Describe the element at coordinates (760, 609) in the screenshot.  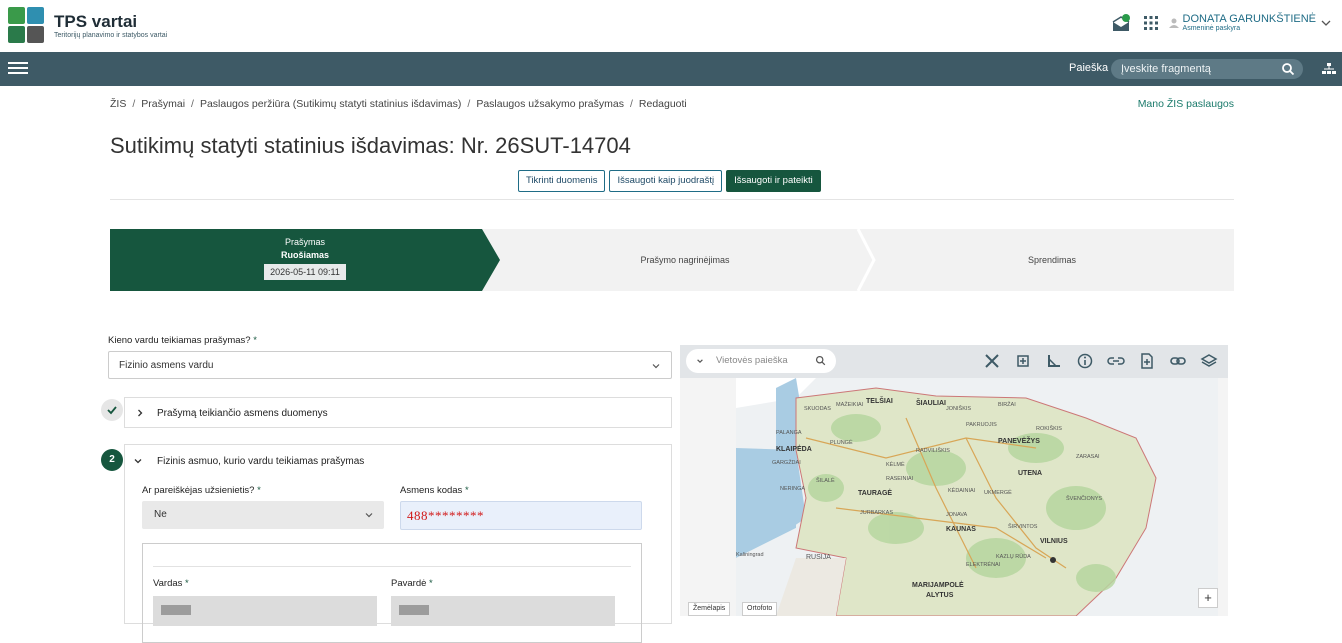
I see `map-tab-orthophoto: Ortofoto` at that location.